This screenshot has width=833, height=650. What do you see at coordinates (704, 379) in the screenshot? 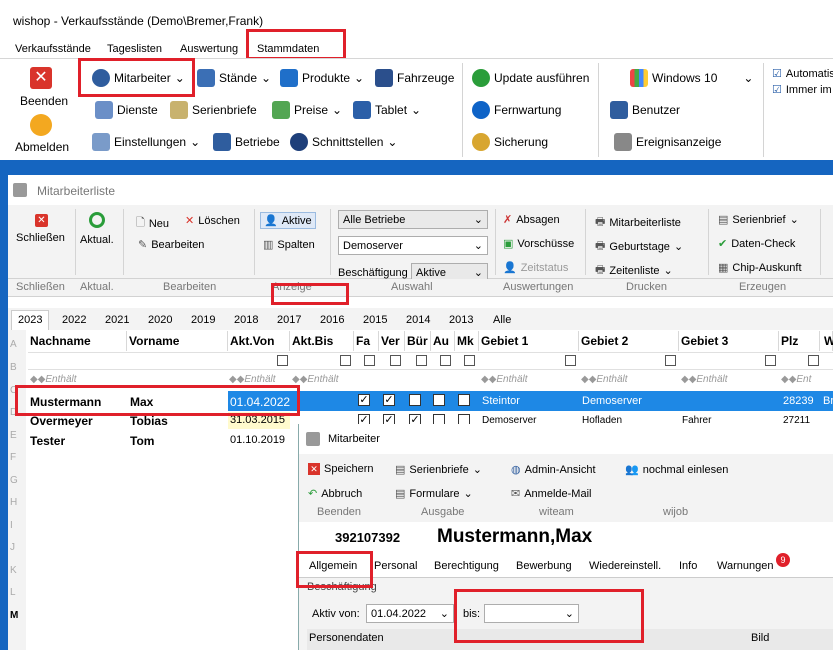
I see `contains-gebiet3: ◆◆ Enthält` at bounding box center [704, 379].